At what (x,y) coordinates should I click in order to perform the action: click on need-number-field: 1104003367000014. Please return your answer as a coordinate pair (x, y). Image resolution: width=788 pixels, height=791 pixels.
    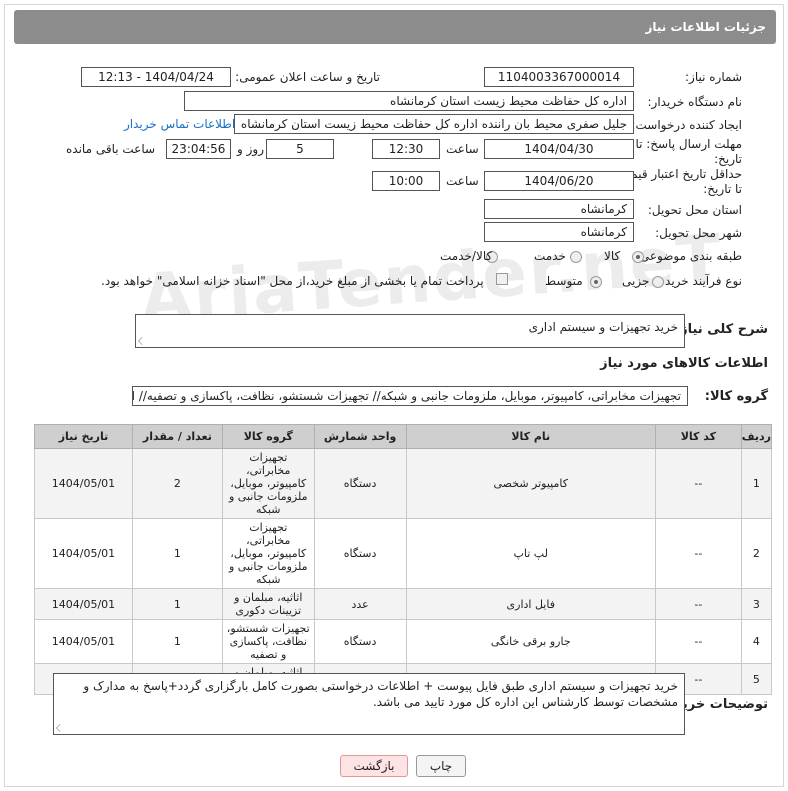
    Looking at the image, I should click on (559, 77).